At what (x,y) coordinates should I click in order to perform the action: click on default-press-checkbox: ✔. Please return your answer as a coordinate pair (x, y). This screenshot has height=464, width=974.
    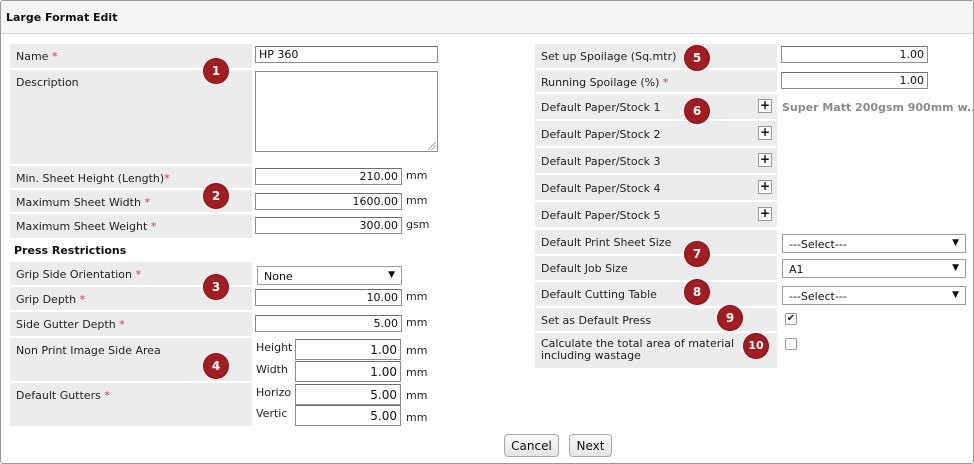
    Looking at the image, I should click on (791, 319).